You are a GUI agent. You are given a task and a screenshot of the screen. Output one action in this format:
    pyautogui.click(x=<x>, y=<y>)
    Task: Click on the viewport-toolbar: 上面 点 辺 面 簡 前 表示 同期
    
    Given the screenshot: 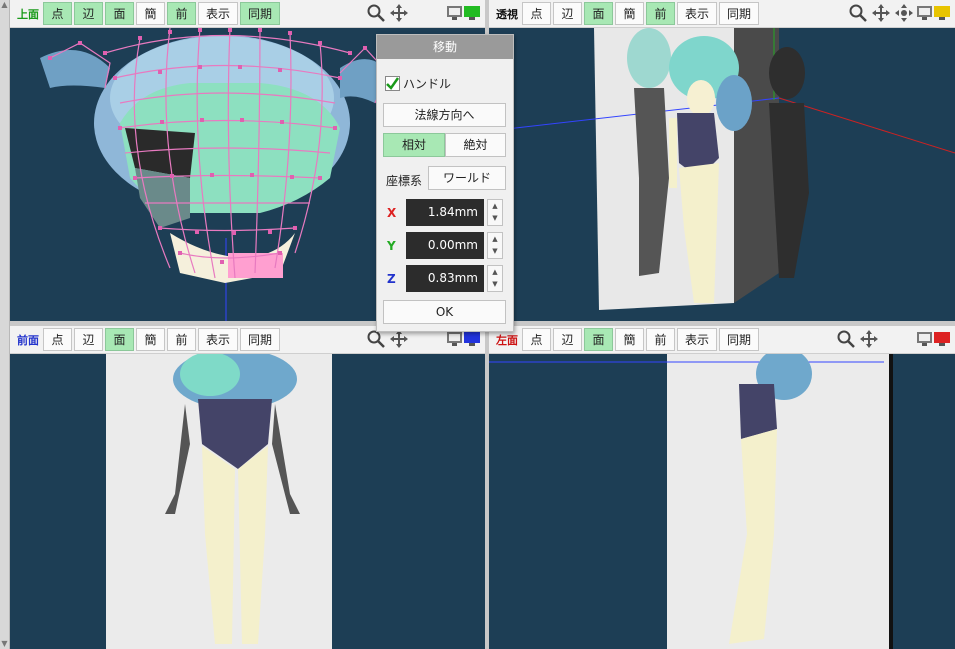 What is the action you would take?
    pyautogui.click(x=247, y=14)
    